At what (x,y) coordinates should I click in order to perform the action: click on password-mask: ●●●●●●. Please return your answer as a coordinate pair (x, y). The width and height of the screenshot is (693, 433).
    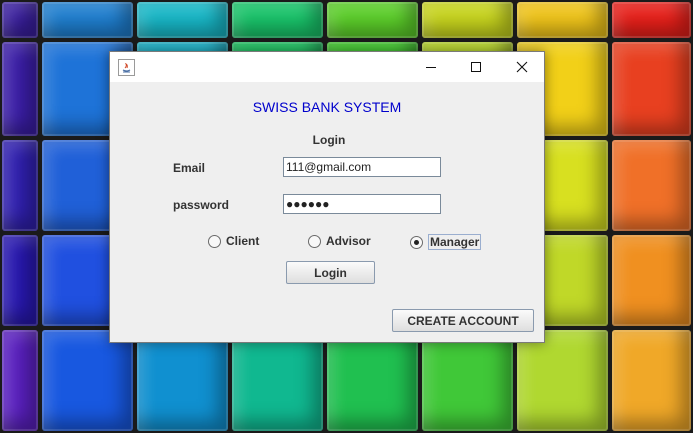
    Looking at the image, I should click on (308, 204).